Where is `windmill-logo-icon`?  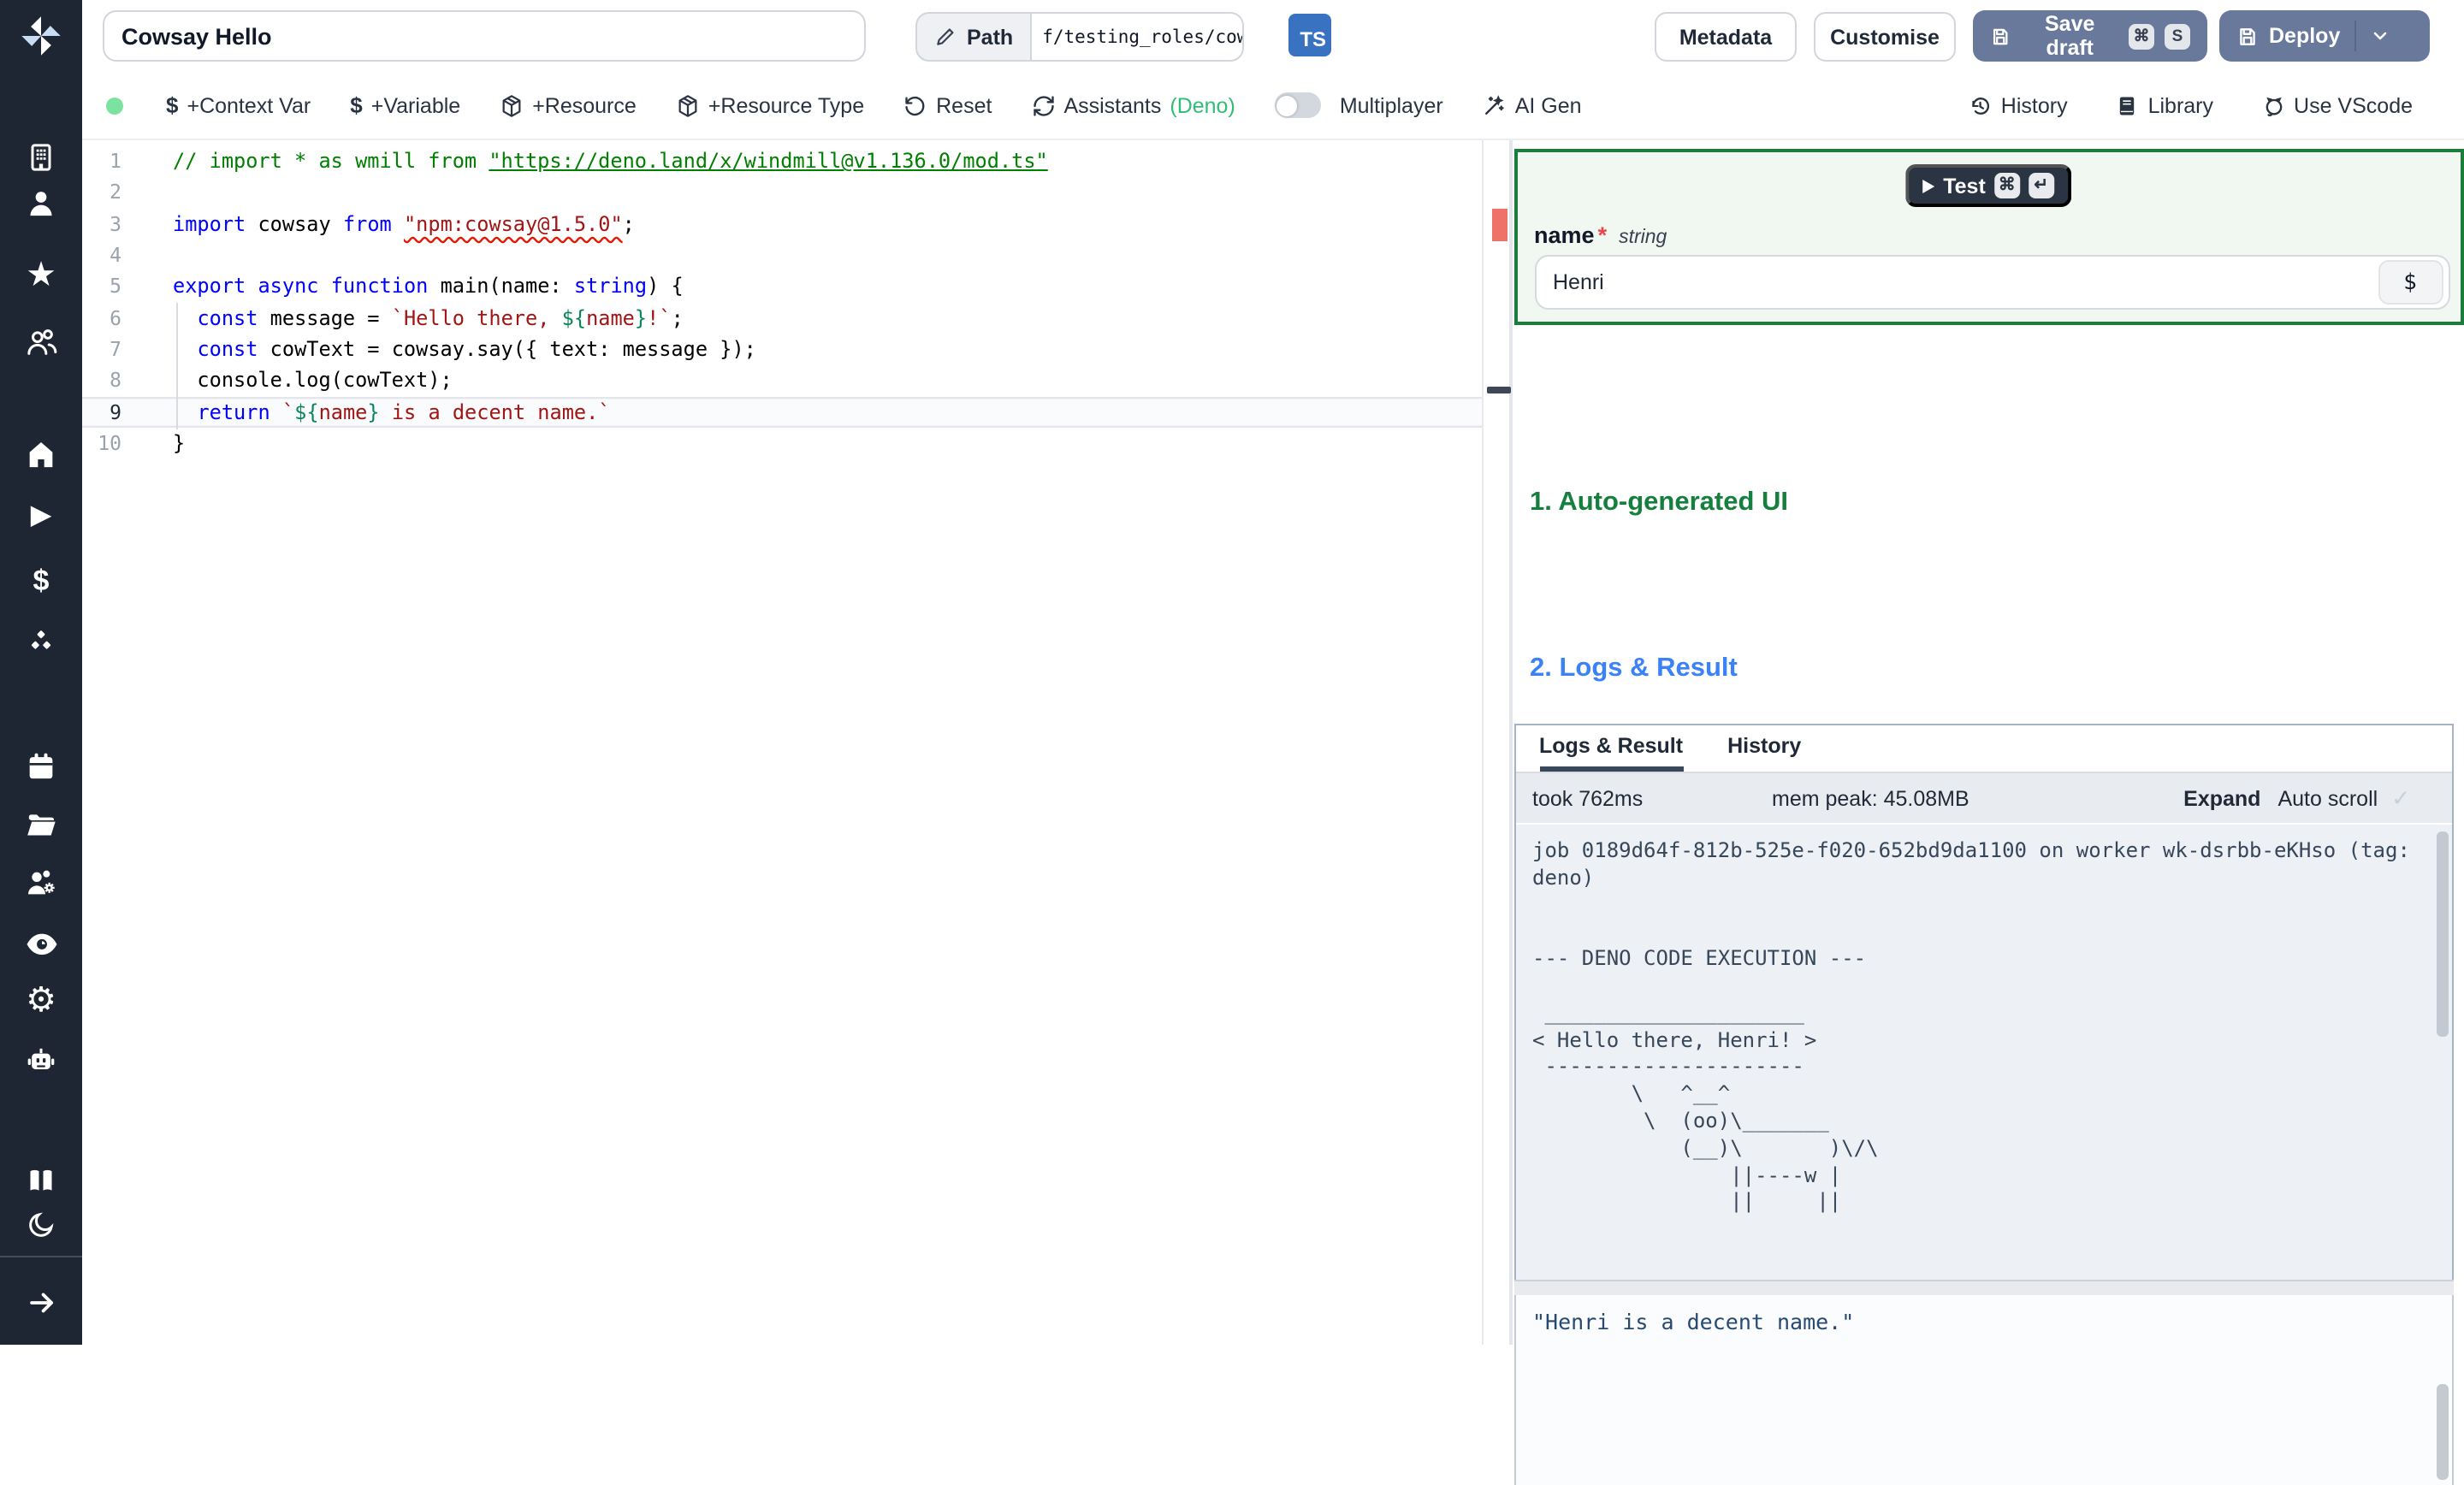 windmill-logo-icon is located at coordinates (41, 36).